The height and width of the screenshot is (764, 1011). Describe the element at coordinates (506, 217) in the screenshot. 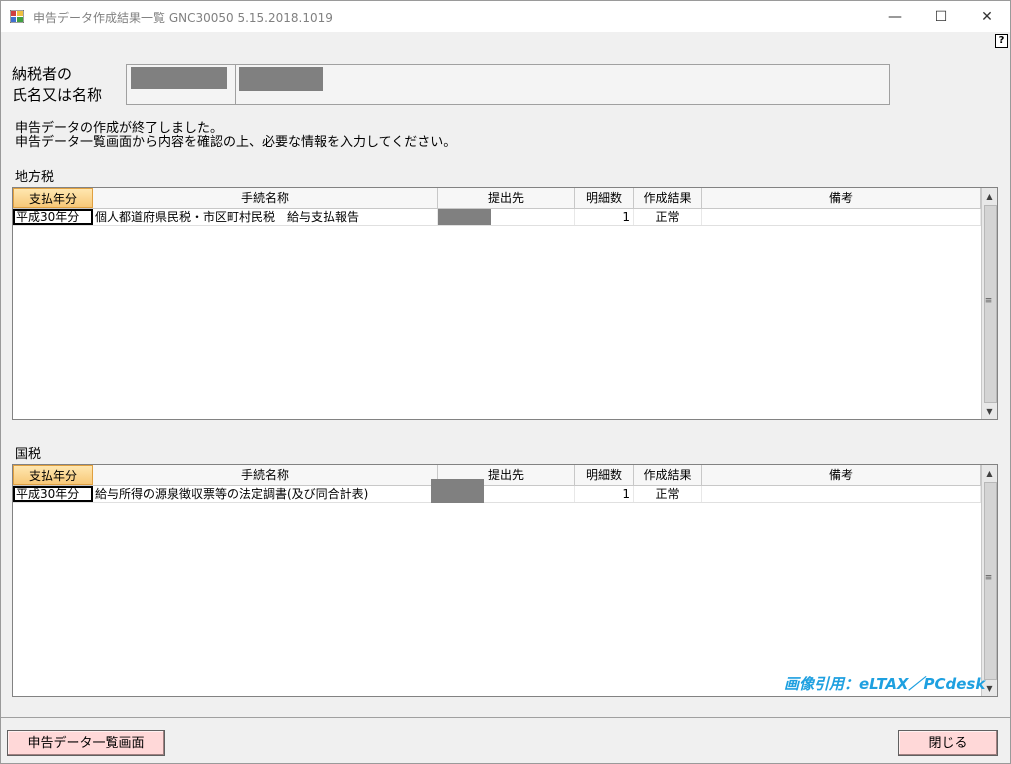

I see `cell-destination` at that location.